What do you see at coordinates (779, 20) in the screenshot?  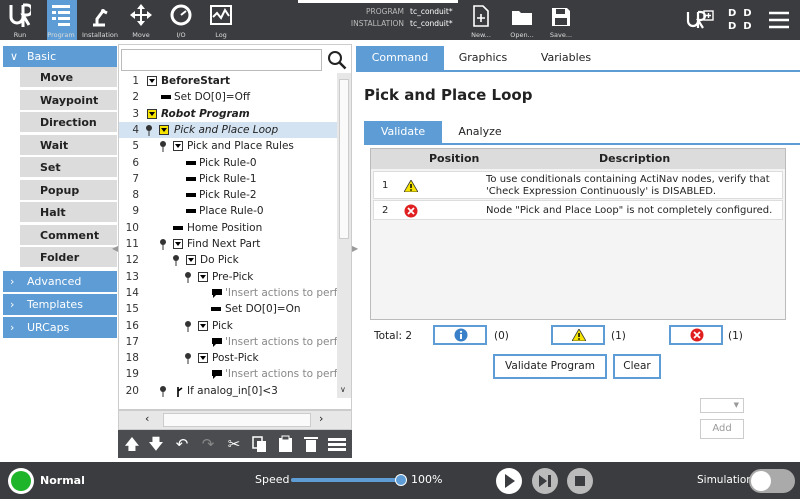 I see `hamburger-menu-icon` at bounding box center [779, 20].